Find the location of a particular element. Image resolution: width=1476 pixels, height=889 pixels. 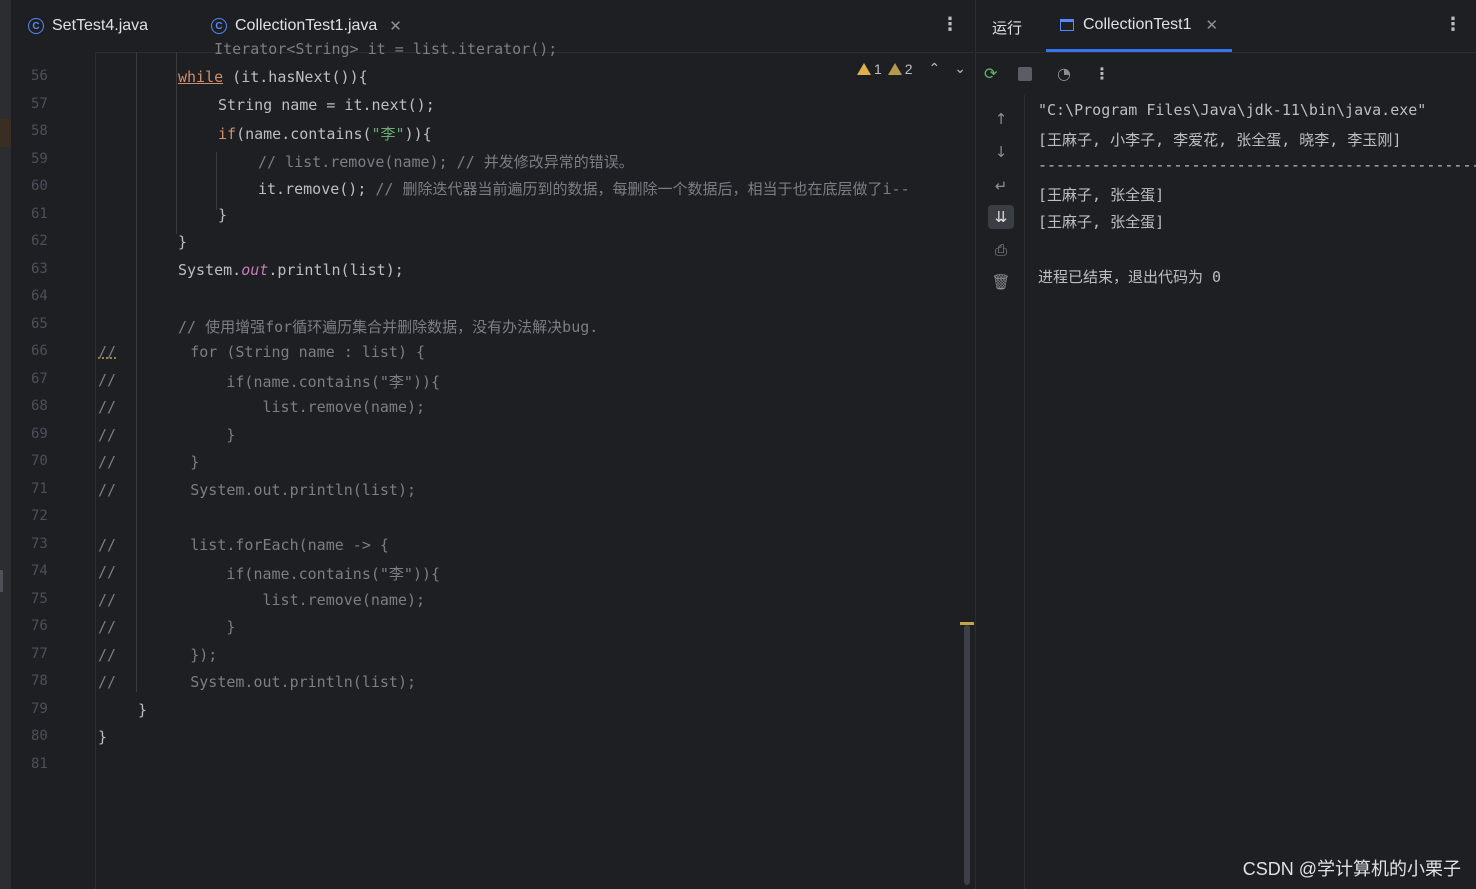

code-line-58: if(name.contains("李")){ is located at coordinates (325, 133).